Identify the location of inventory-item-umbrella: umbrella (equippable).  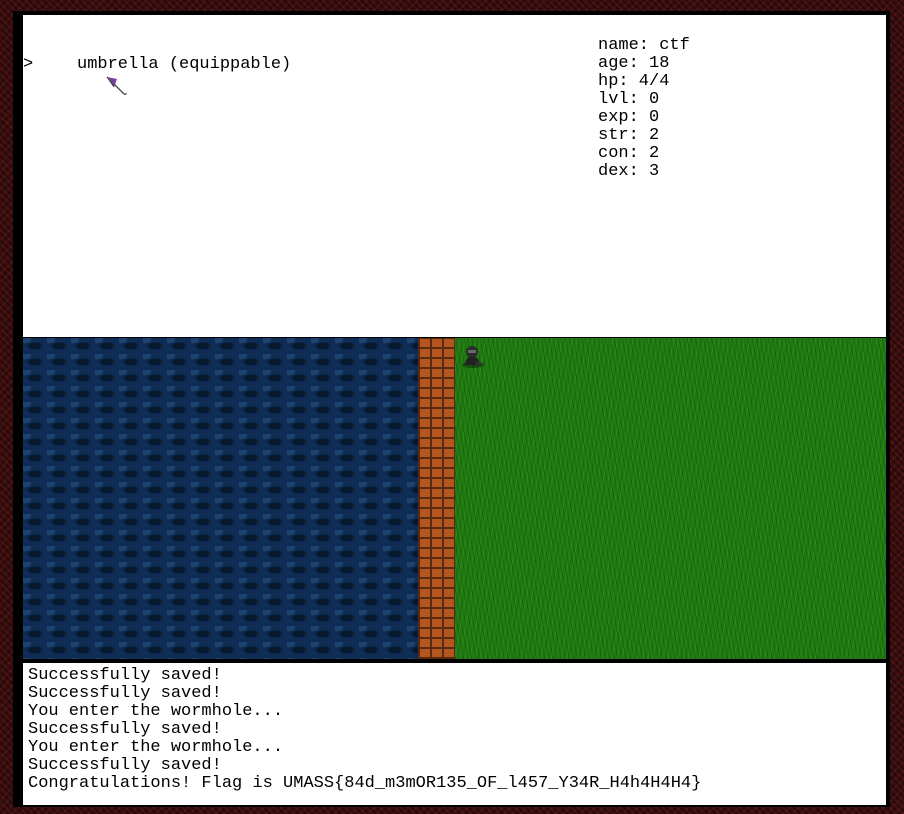
(184, 65).